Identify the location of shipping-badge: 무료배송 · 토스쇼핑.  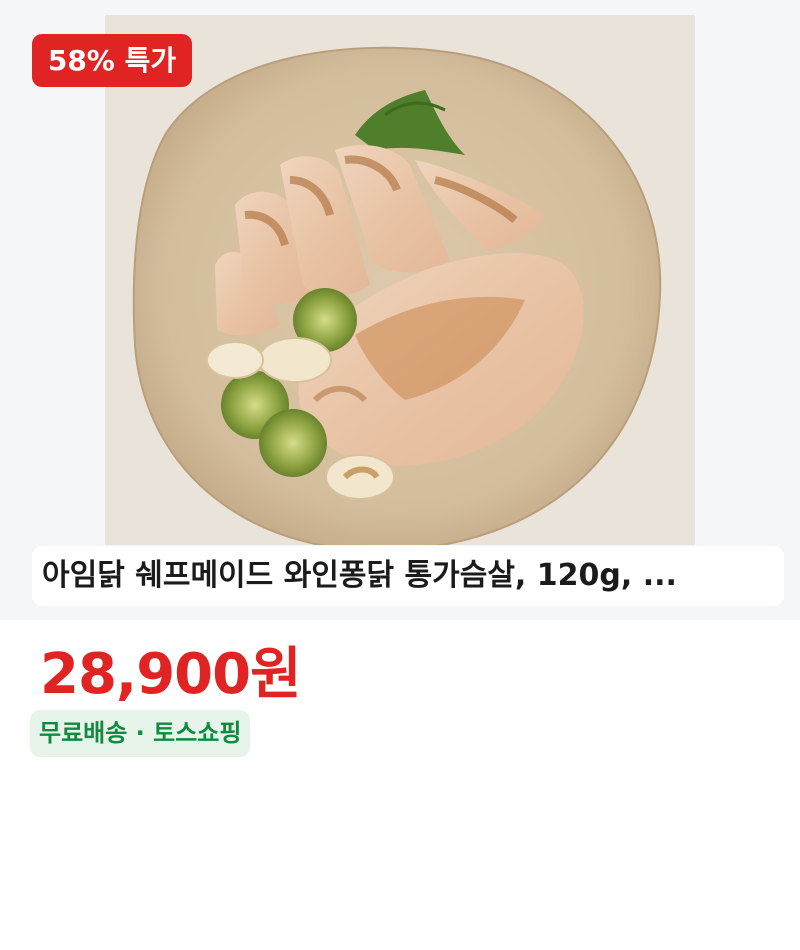
(140, 733).